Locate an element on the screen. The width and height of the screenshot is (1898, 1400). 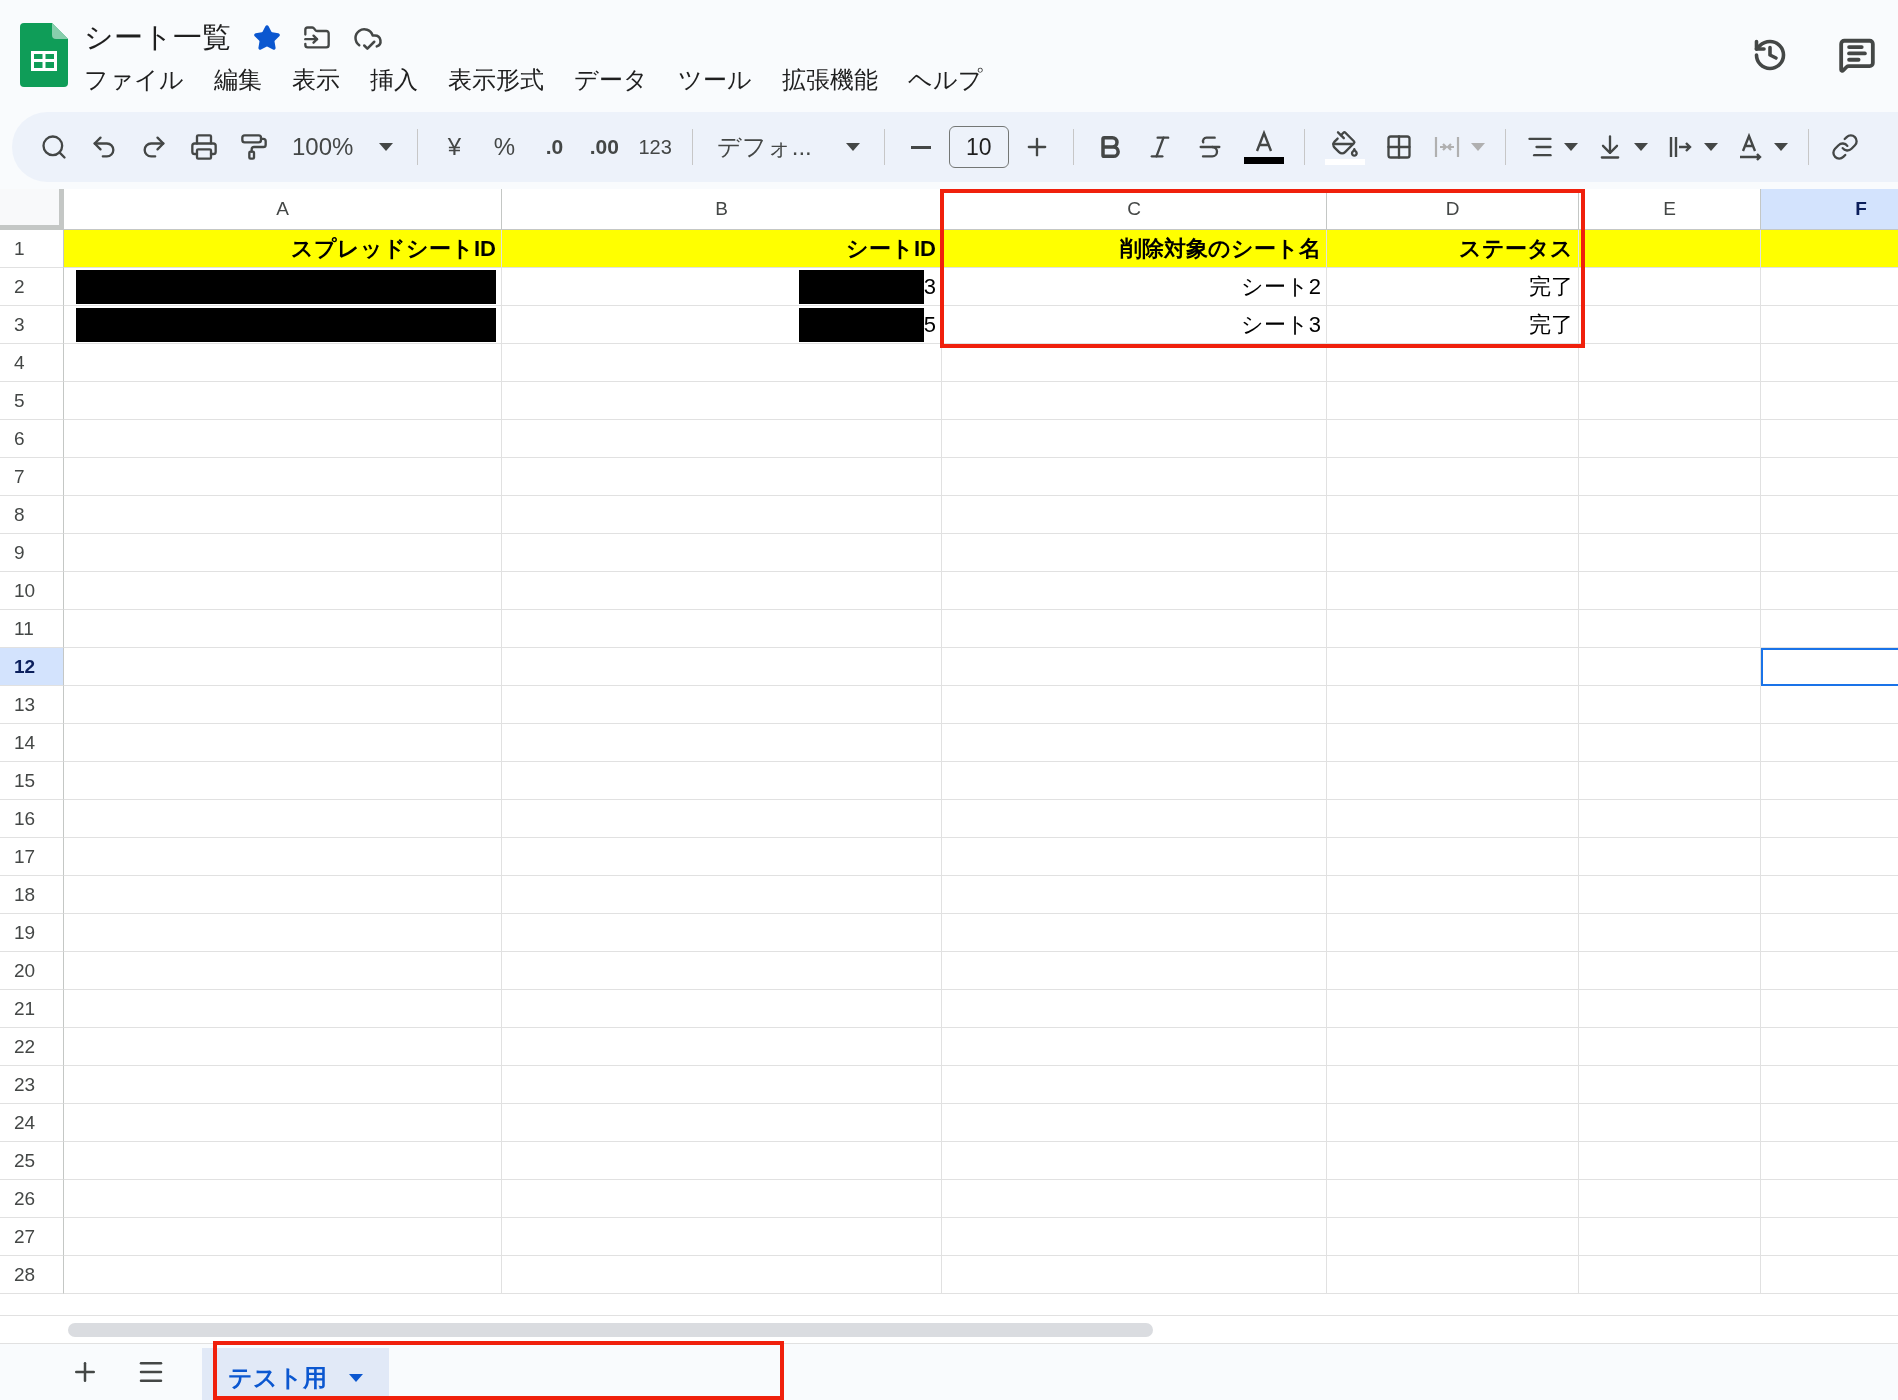
menu-item: 表示 is located at coordinates (316, 80).